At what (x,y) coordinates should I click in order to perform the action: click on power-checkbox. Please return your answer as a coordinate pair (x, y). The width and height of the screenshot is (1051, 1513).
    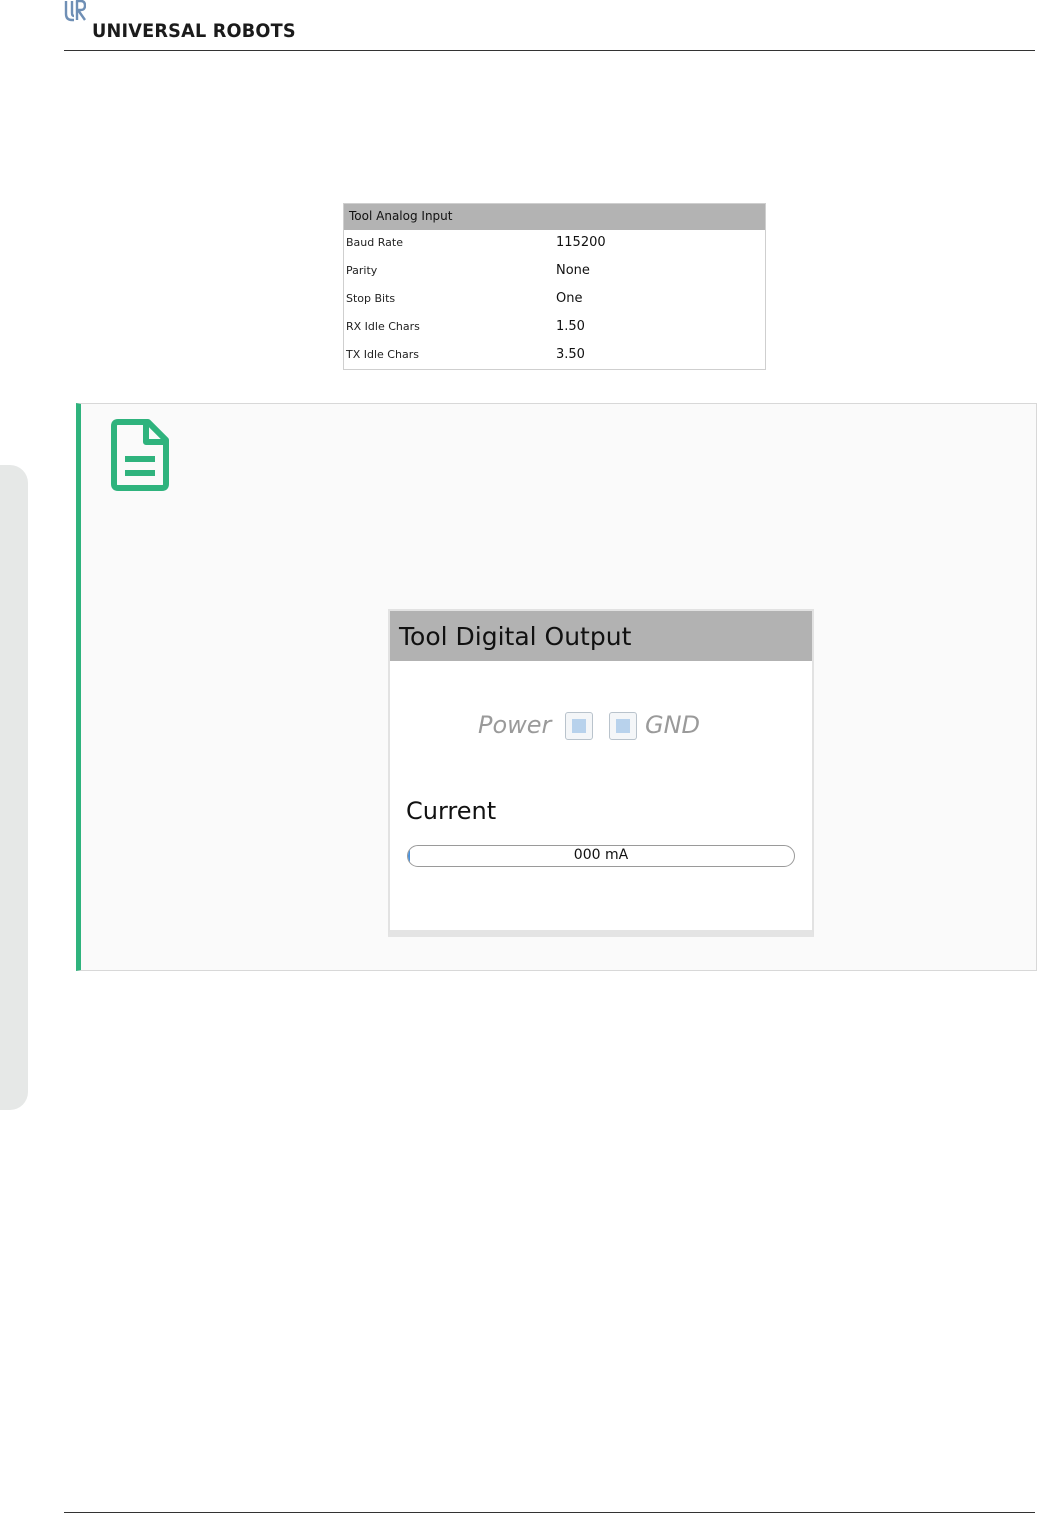
    Looking at the image, I should click on (579, 726).